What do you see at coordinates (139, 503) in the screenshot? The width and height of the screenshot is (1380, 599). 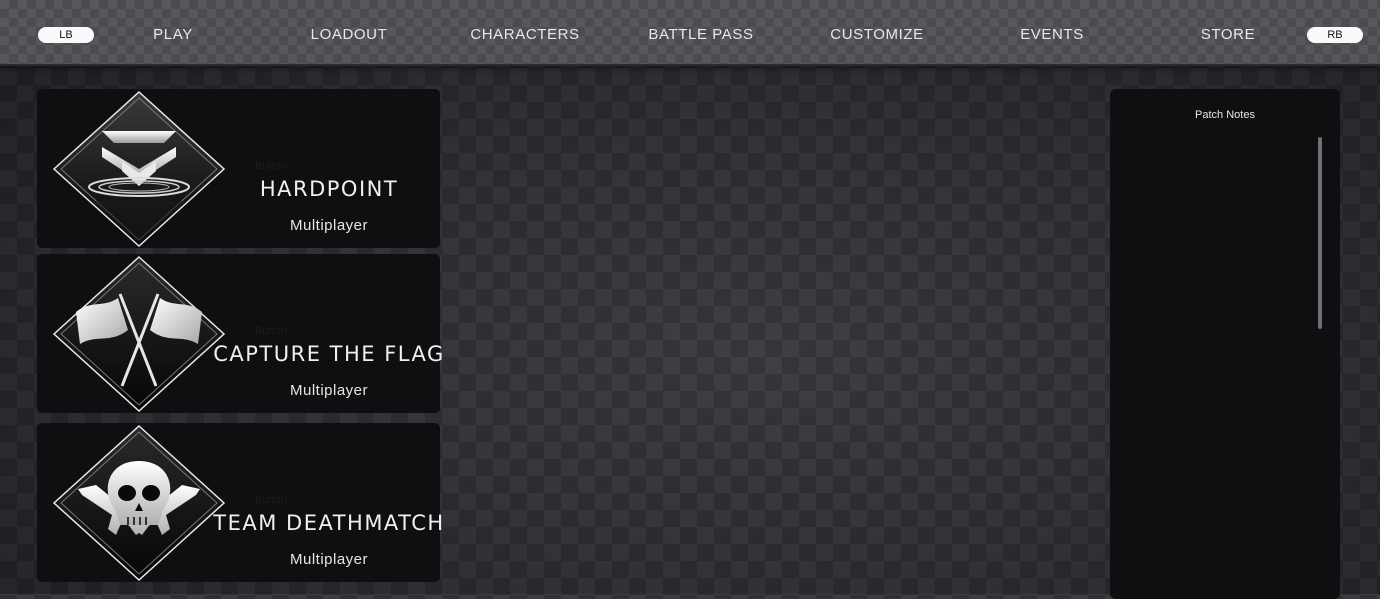 I see `skull-guns-icon` at bounding box center [139, 503].